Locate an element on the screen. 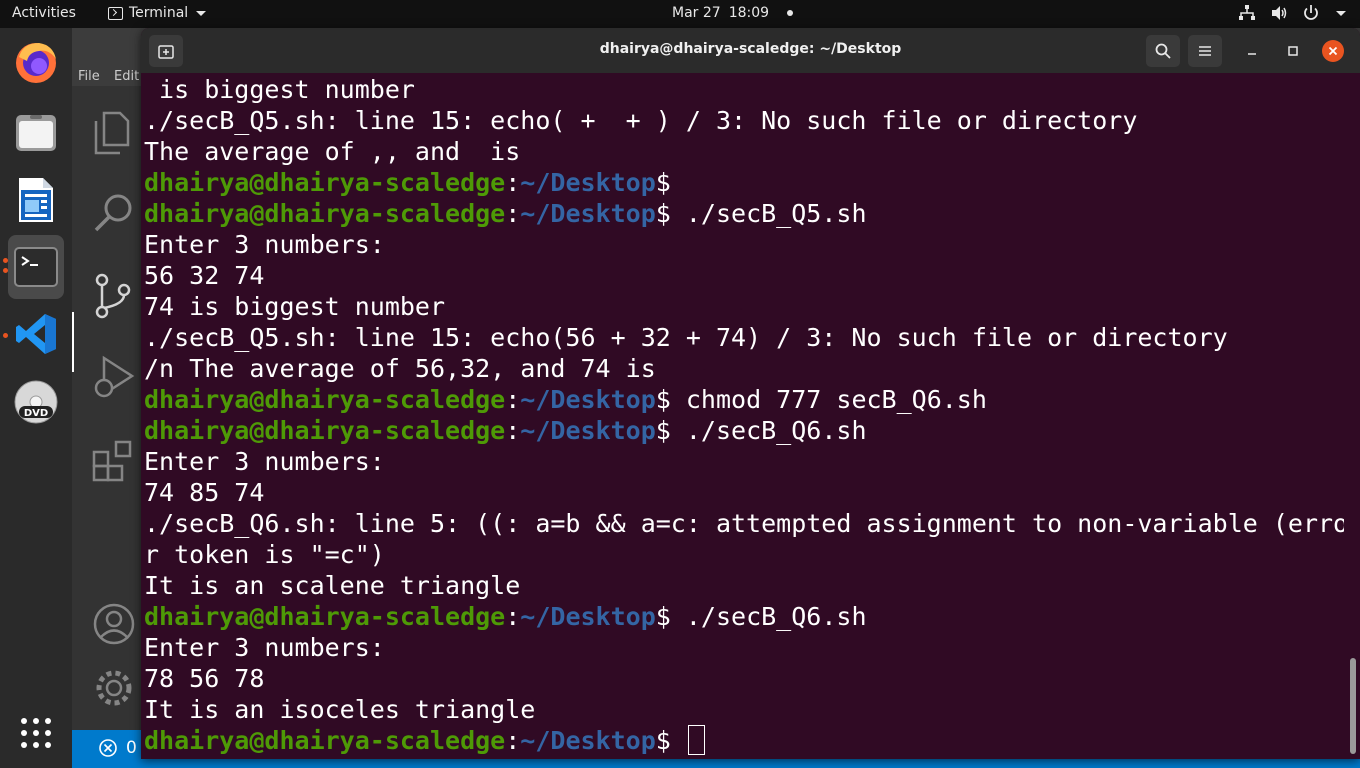 This screenshot has height=768, width=1360. close-button is located at coordinates (1333, 51).